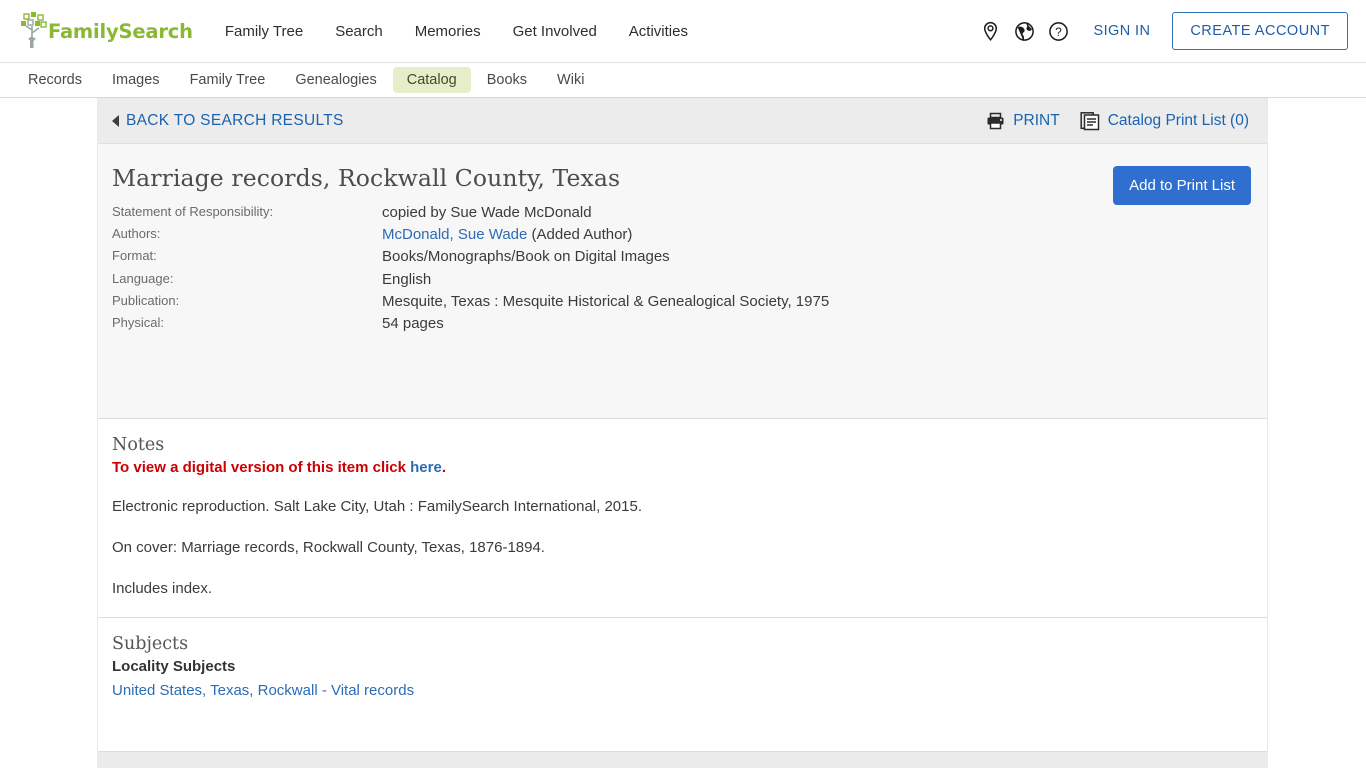  I want to click on nav-item-get-involved: Get Involved, so click(555, 31).